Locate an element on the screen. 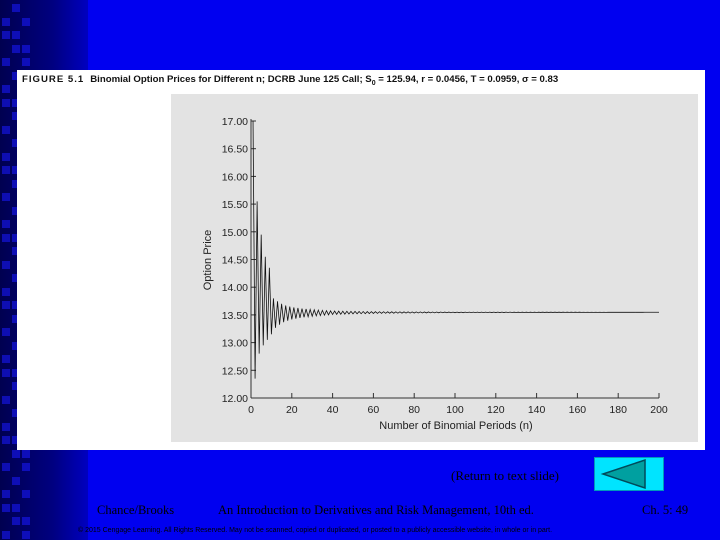 The height and width of the screenshot is (540, 720). left-triangle-arrow-icon is located at coordinates (623, 474).